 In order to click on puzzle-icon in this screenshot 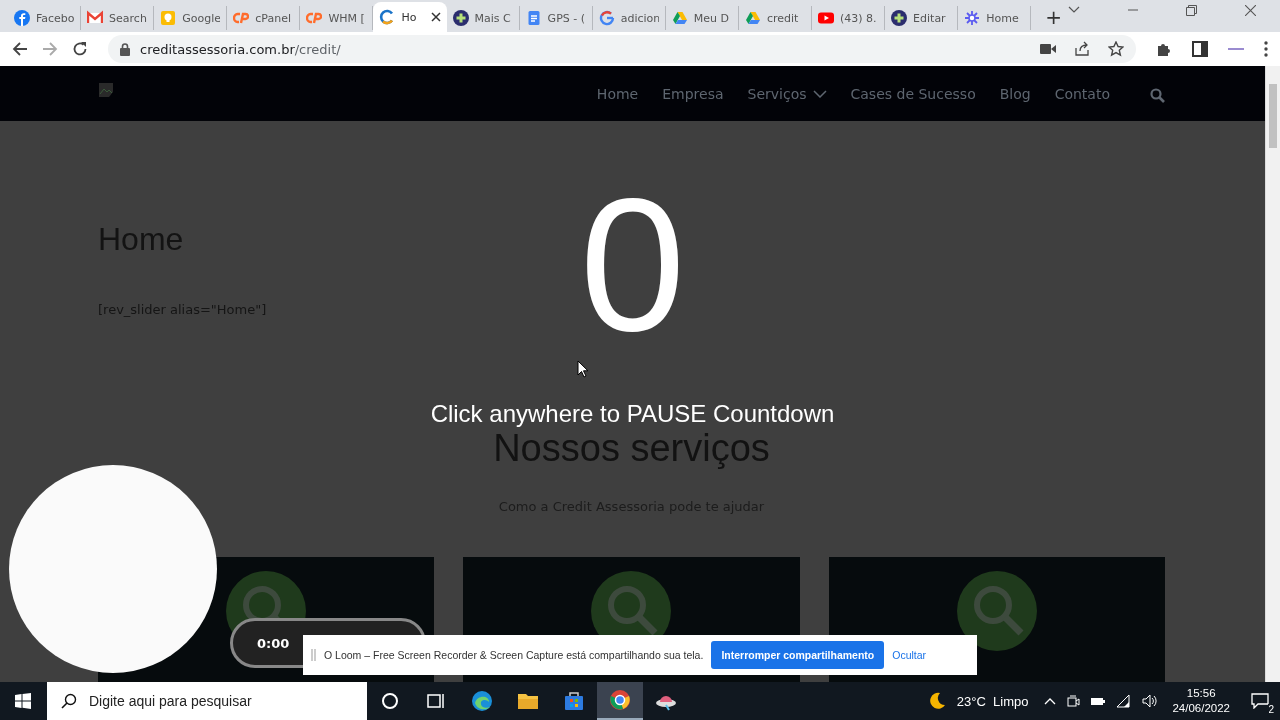, I will do `click(1164, 49)`.